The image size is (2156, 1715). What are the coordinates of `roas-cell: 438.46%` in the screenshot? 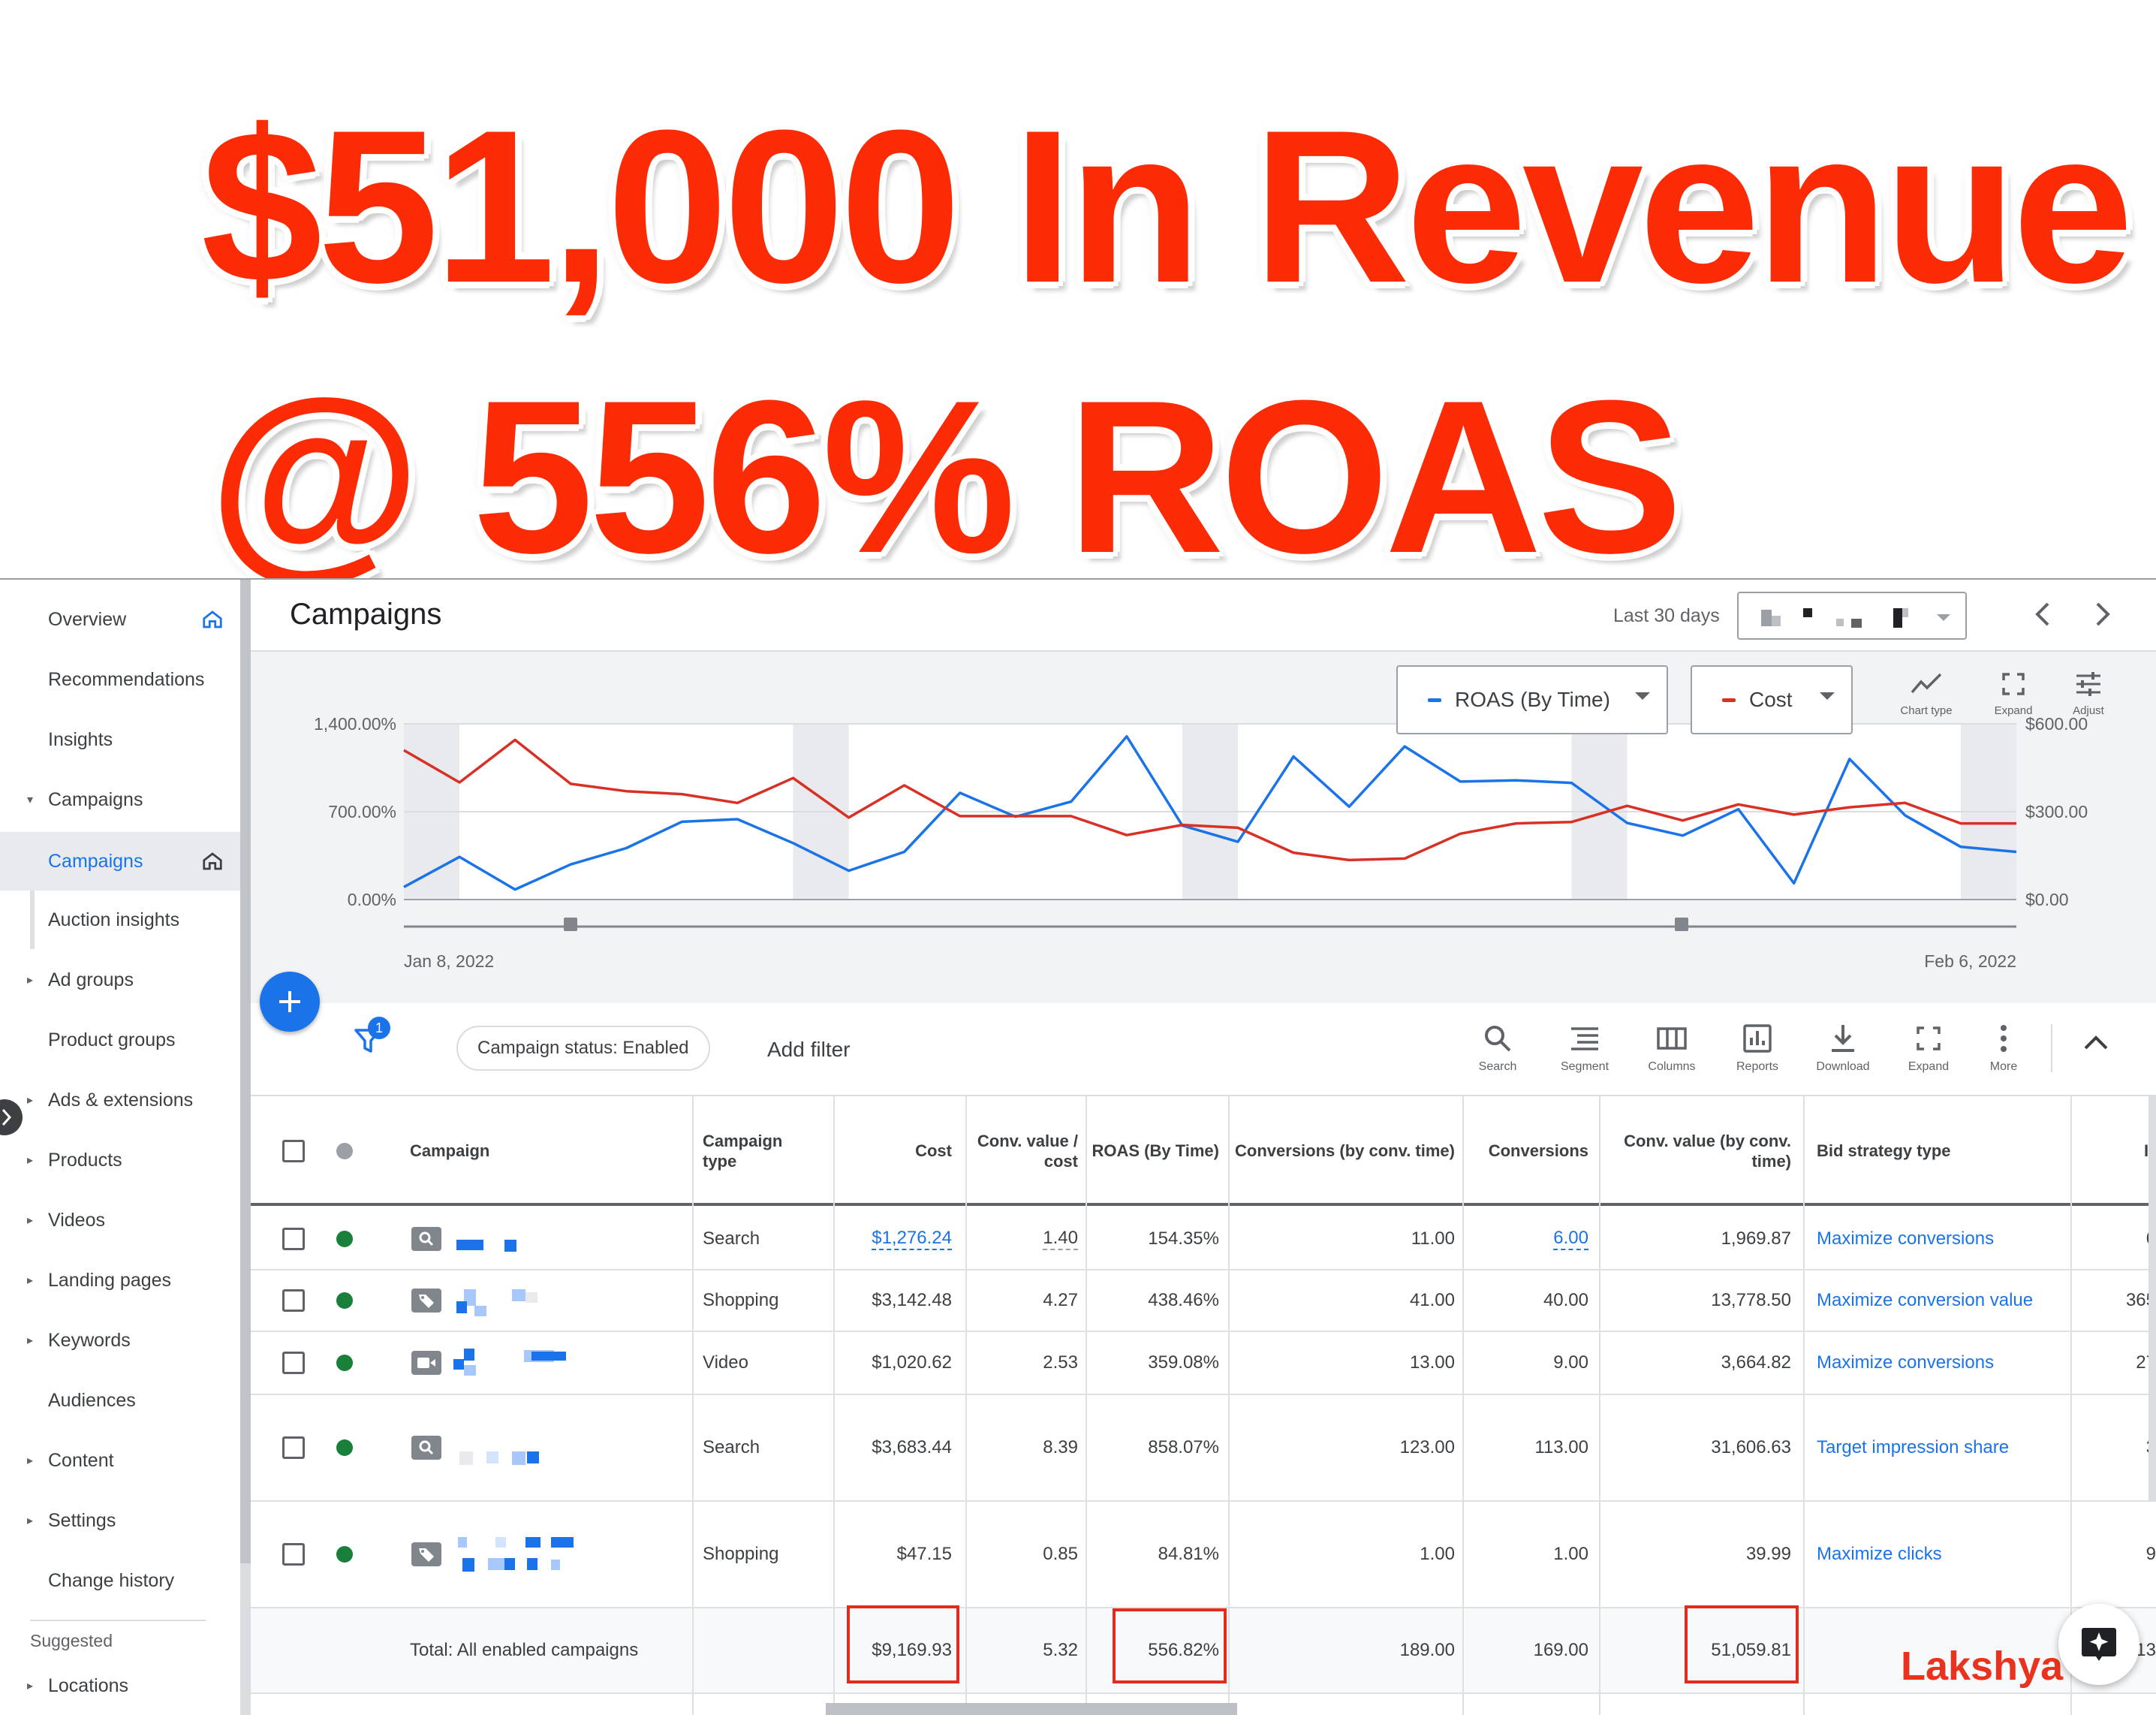 It's located at (1183, 1300).